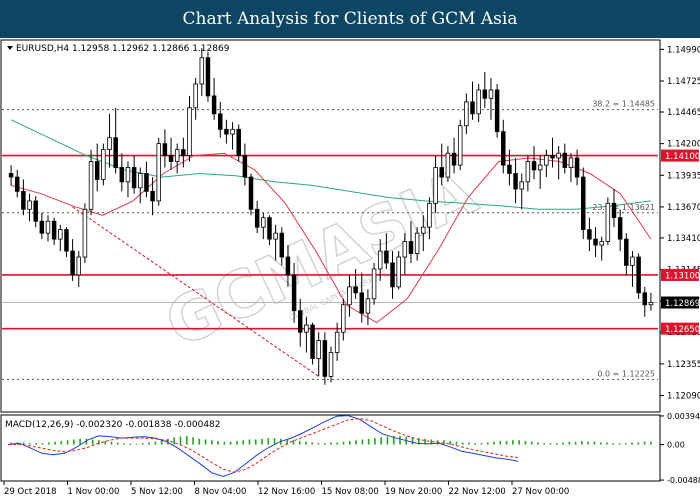 The height and width of the screenshot is (500, 700). I want to click on price-tick-label: 1.14200, so click(683, 145).